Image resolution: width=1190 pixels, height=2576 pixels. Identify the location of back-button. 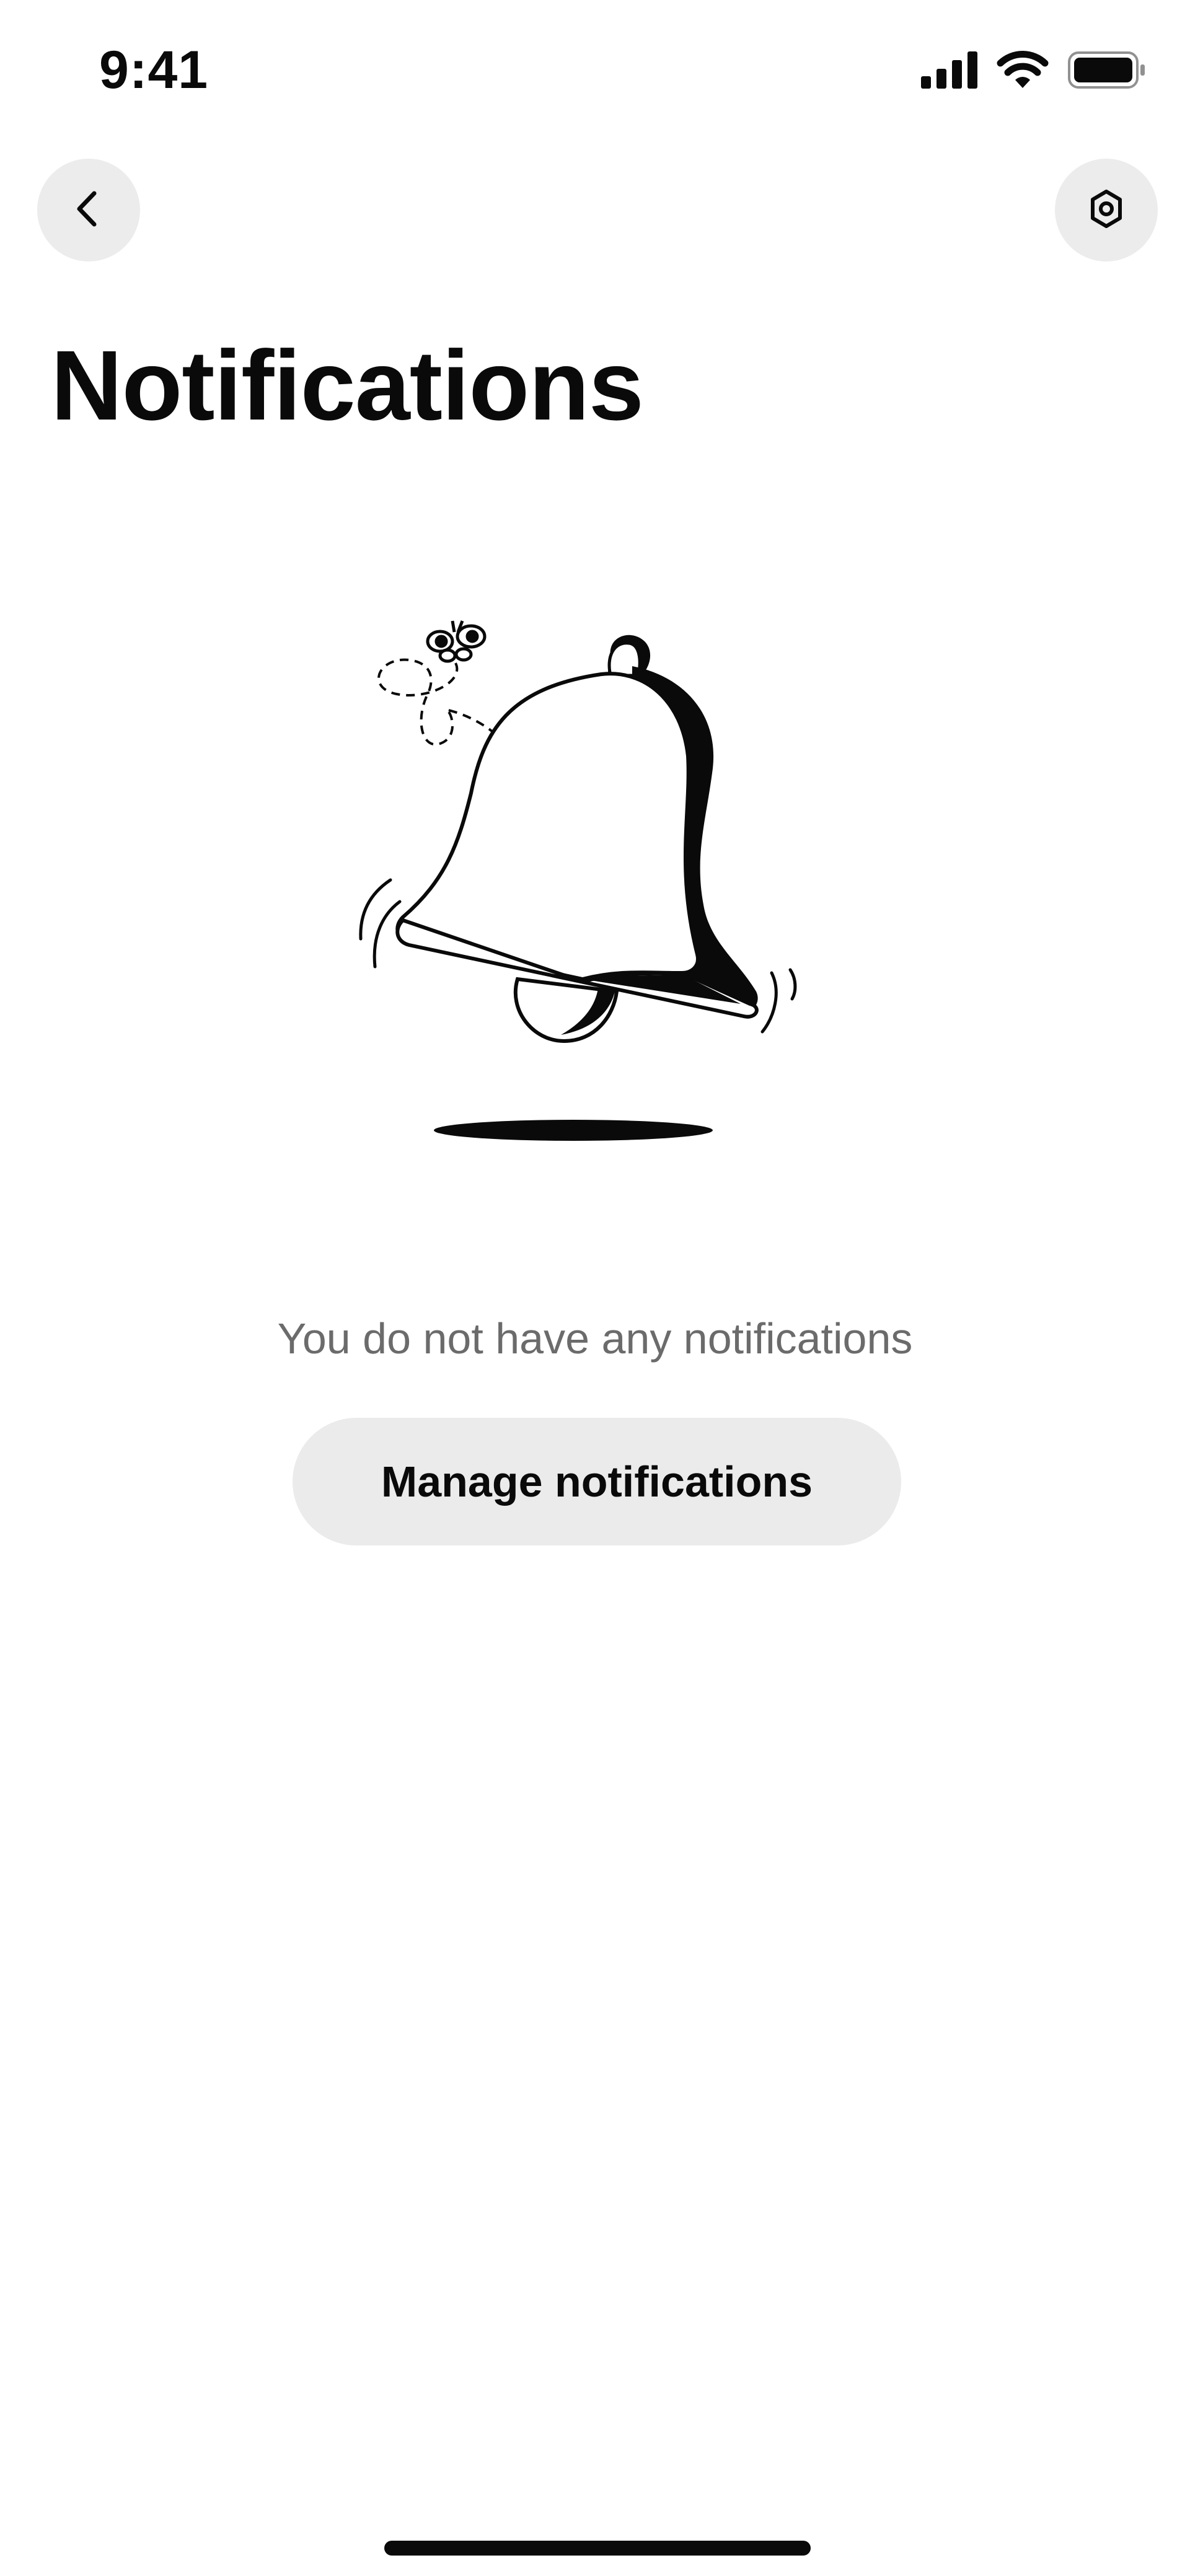
(88, 211).